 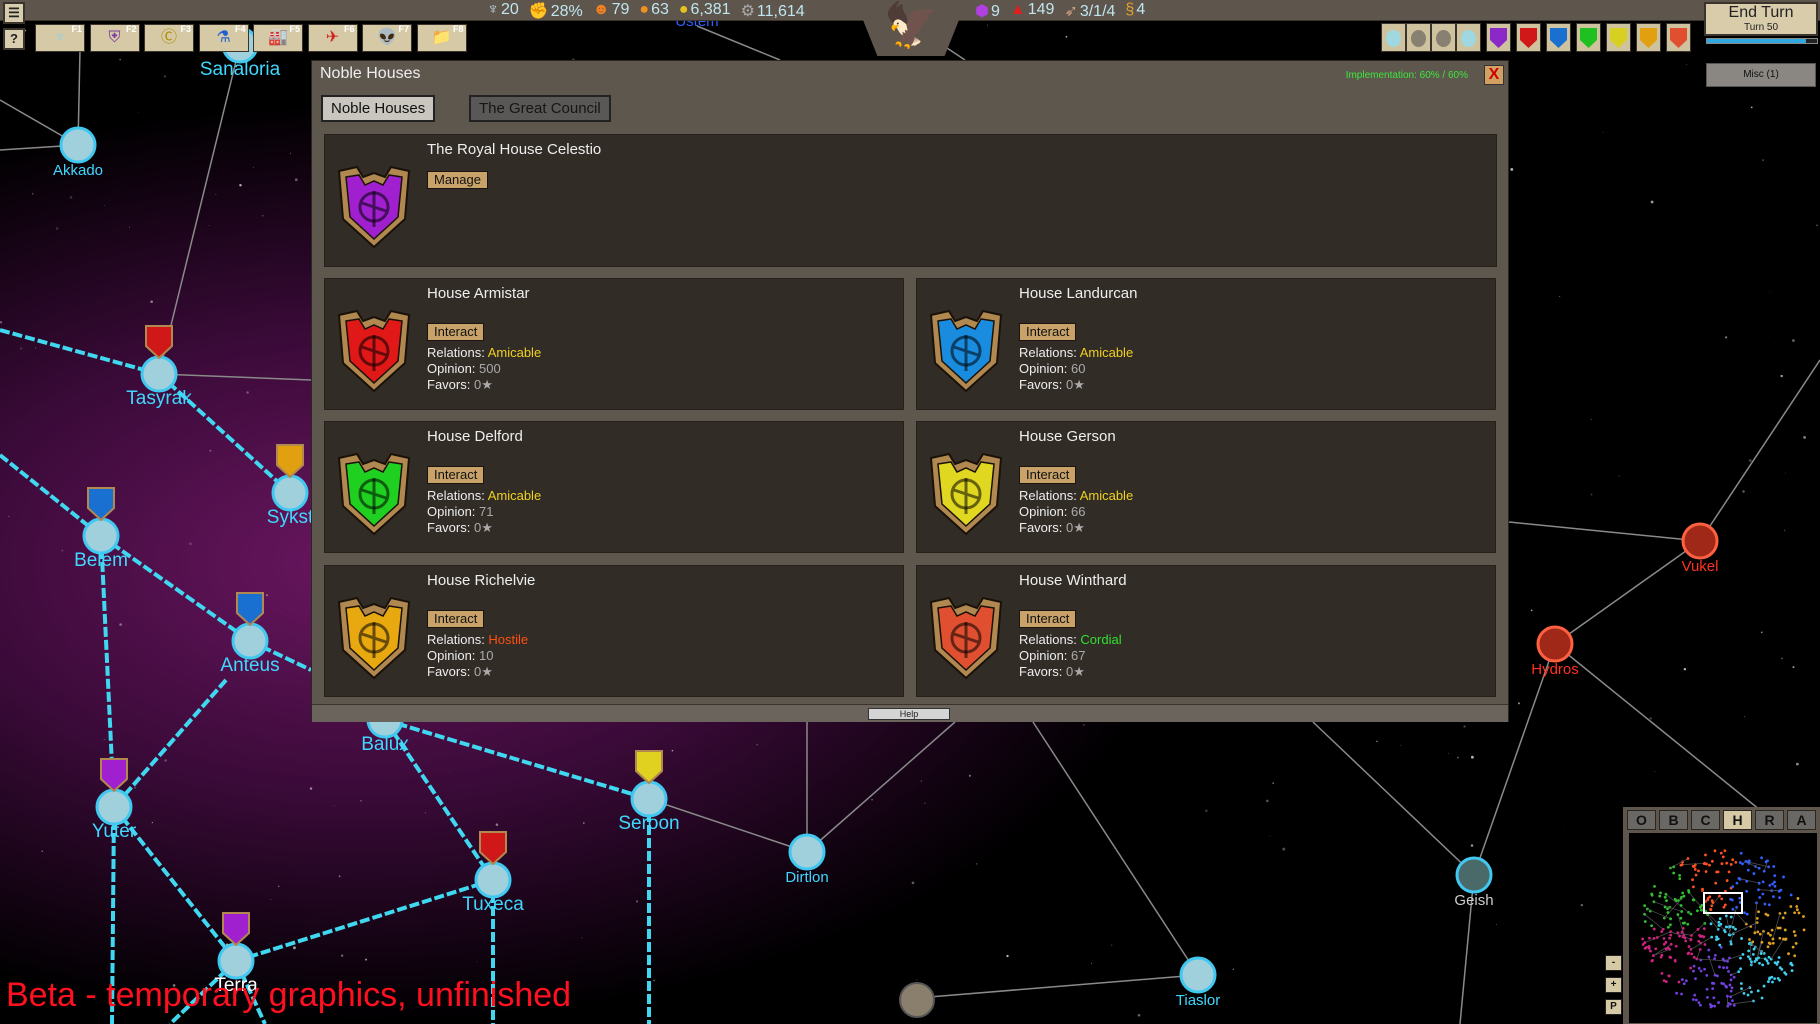 What do you see at coordinates (705, 11) in the screenshot?
I see `stat-coin: ● 6,381` at bounding box center [705, 11].